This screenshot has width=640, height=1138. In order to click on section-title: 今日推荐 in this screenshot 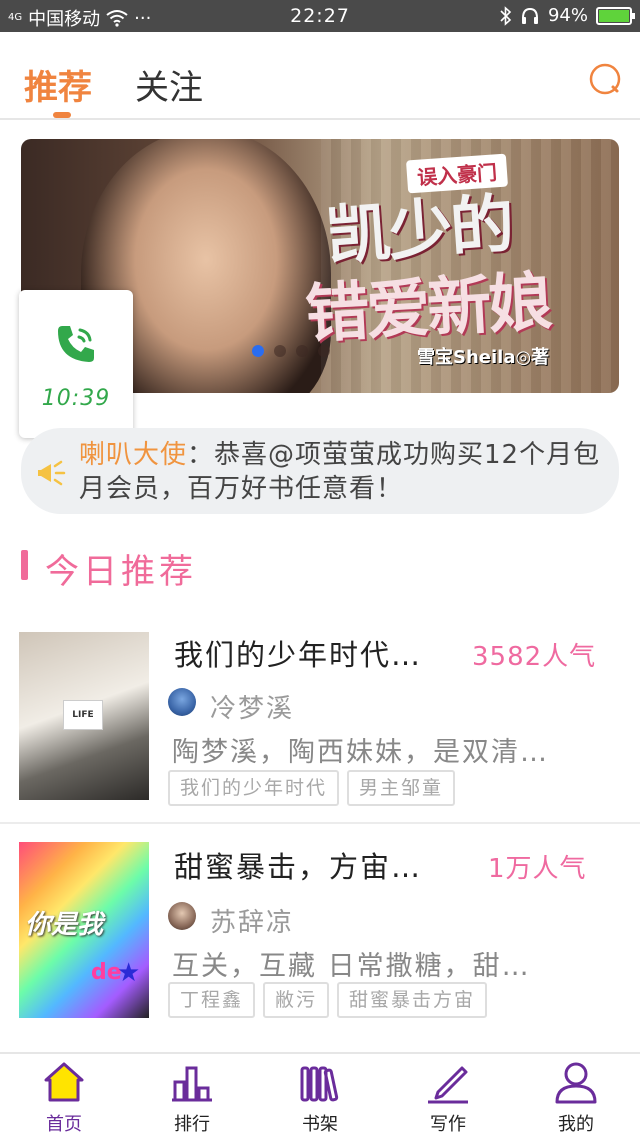, I will do `click(121, 572)`.